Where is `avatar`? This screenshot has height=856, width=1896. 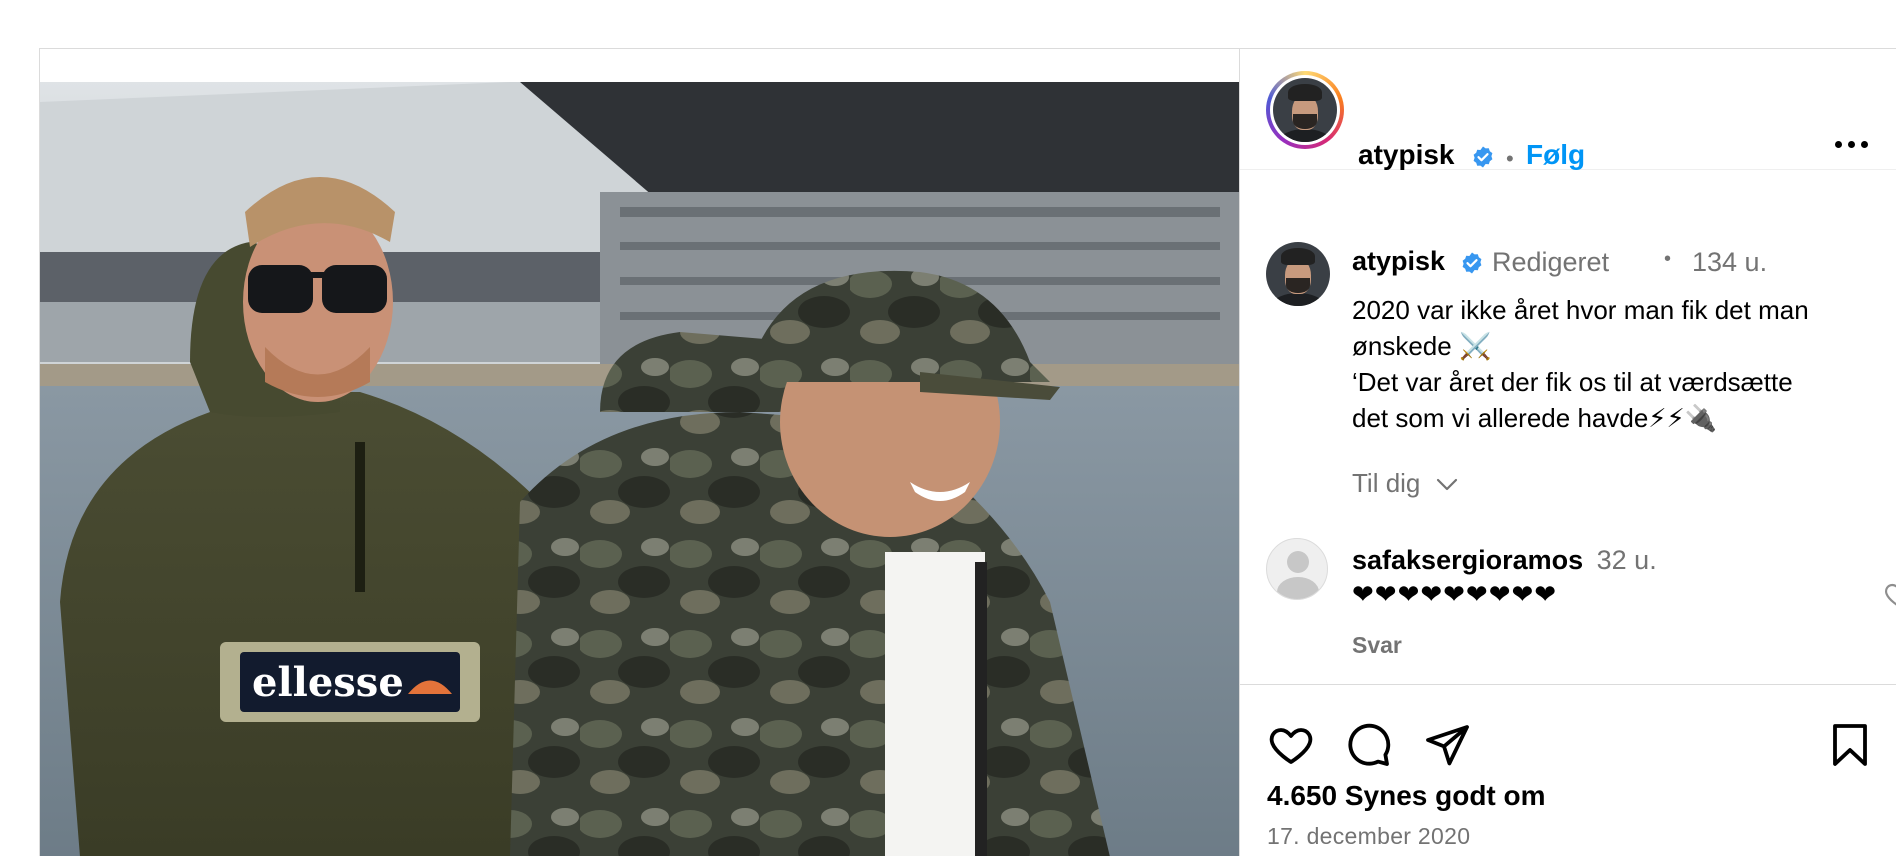 avatar is located at coordinates (1305, 110).